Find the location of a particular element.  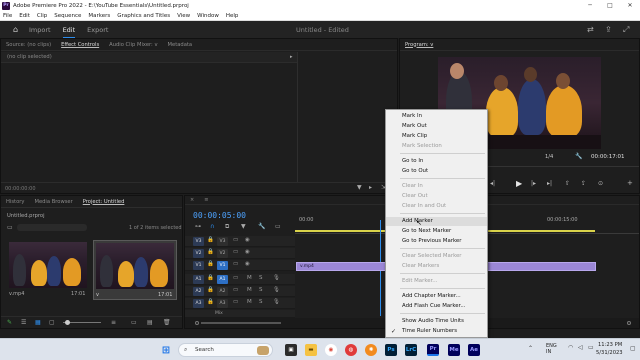

menu-item-time-ruler-numbers: Time Ruler Numbers is located at coordinates (436, 331).